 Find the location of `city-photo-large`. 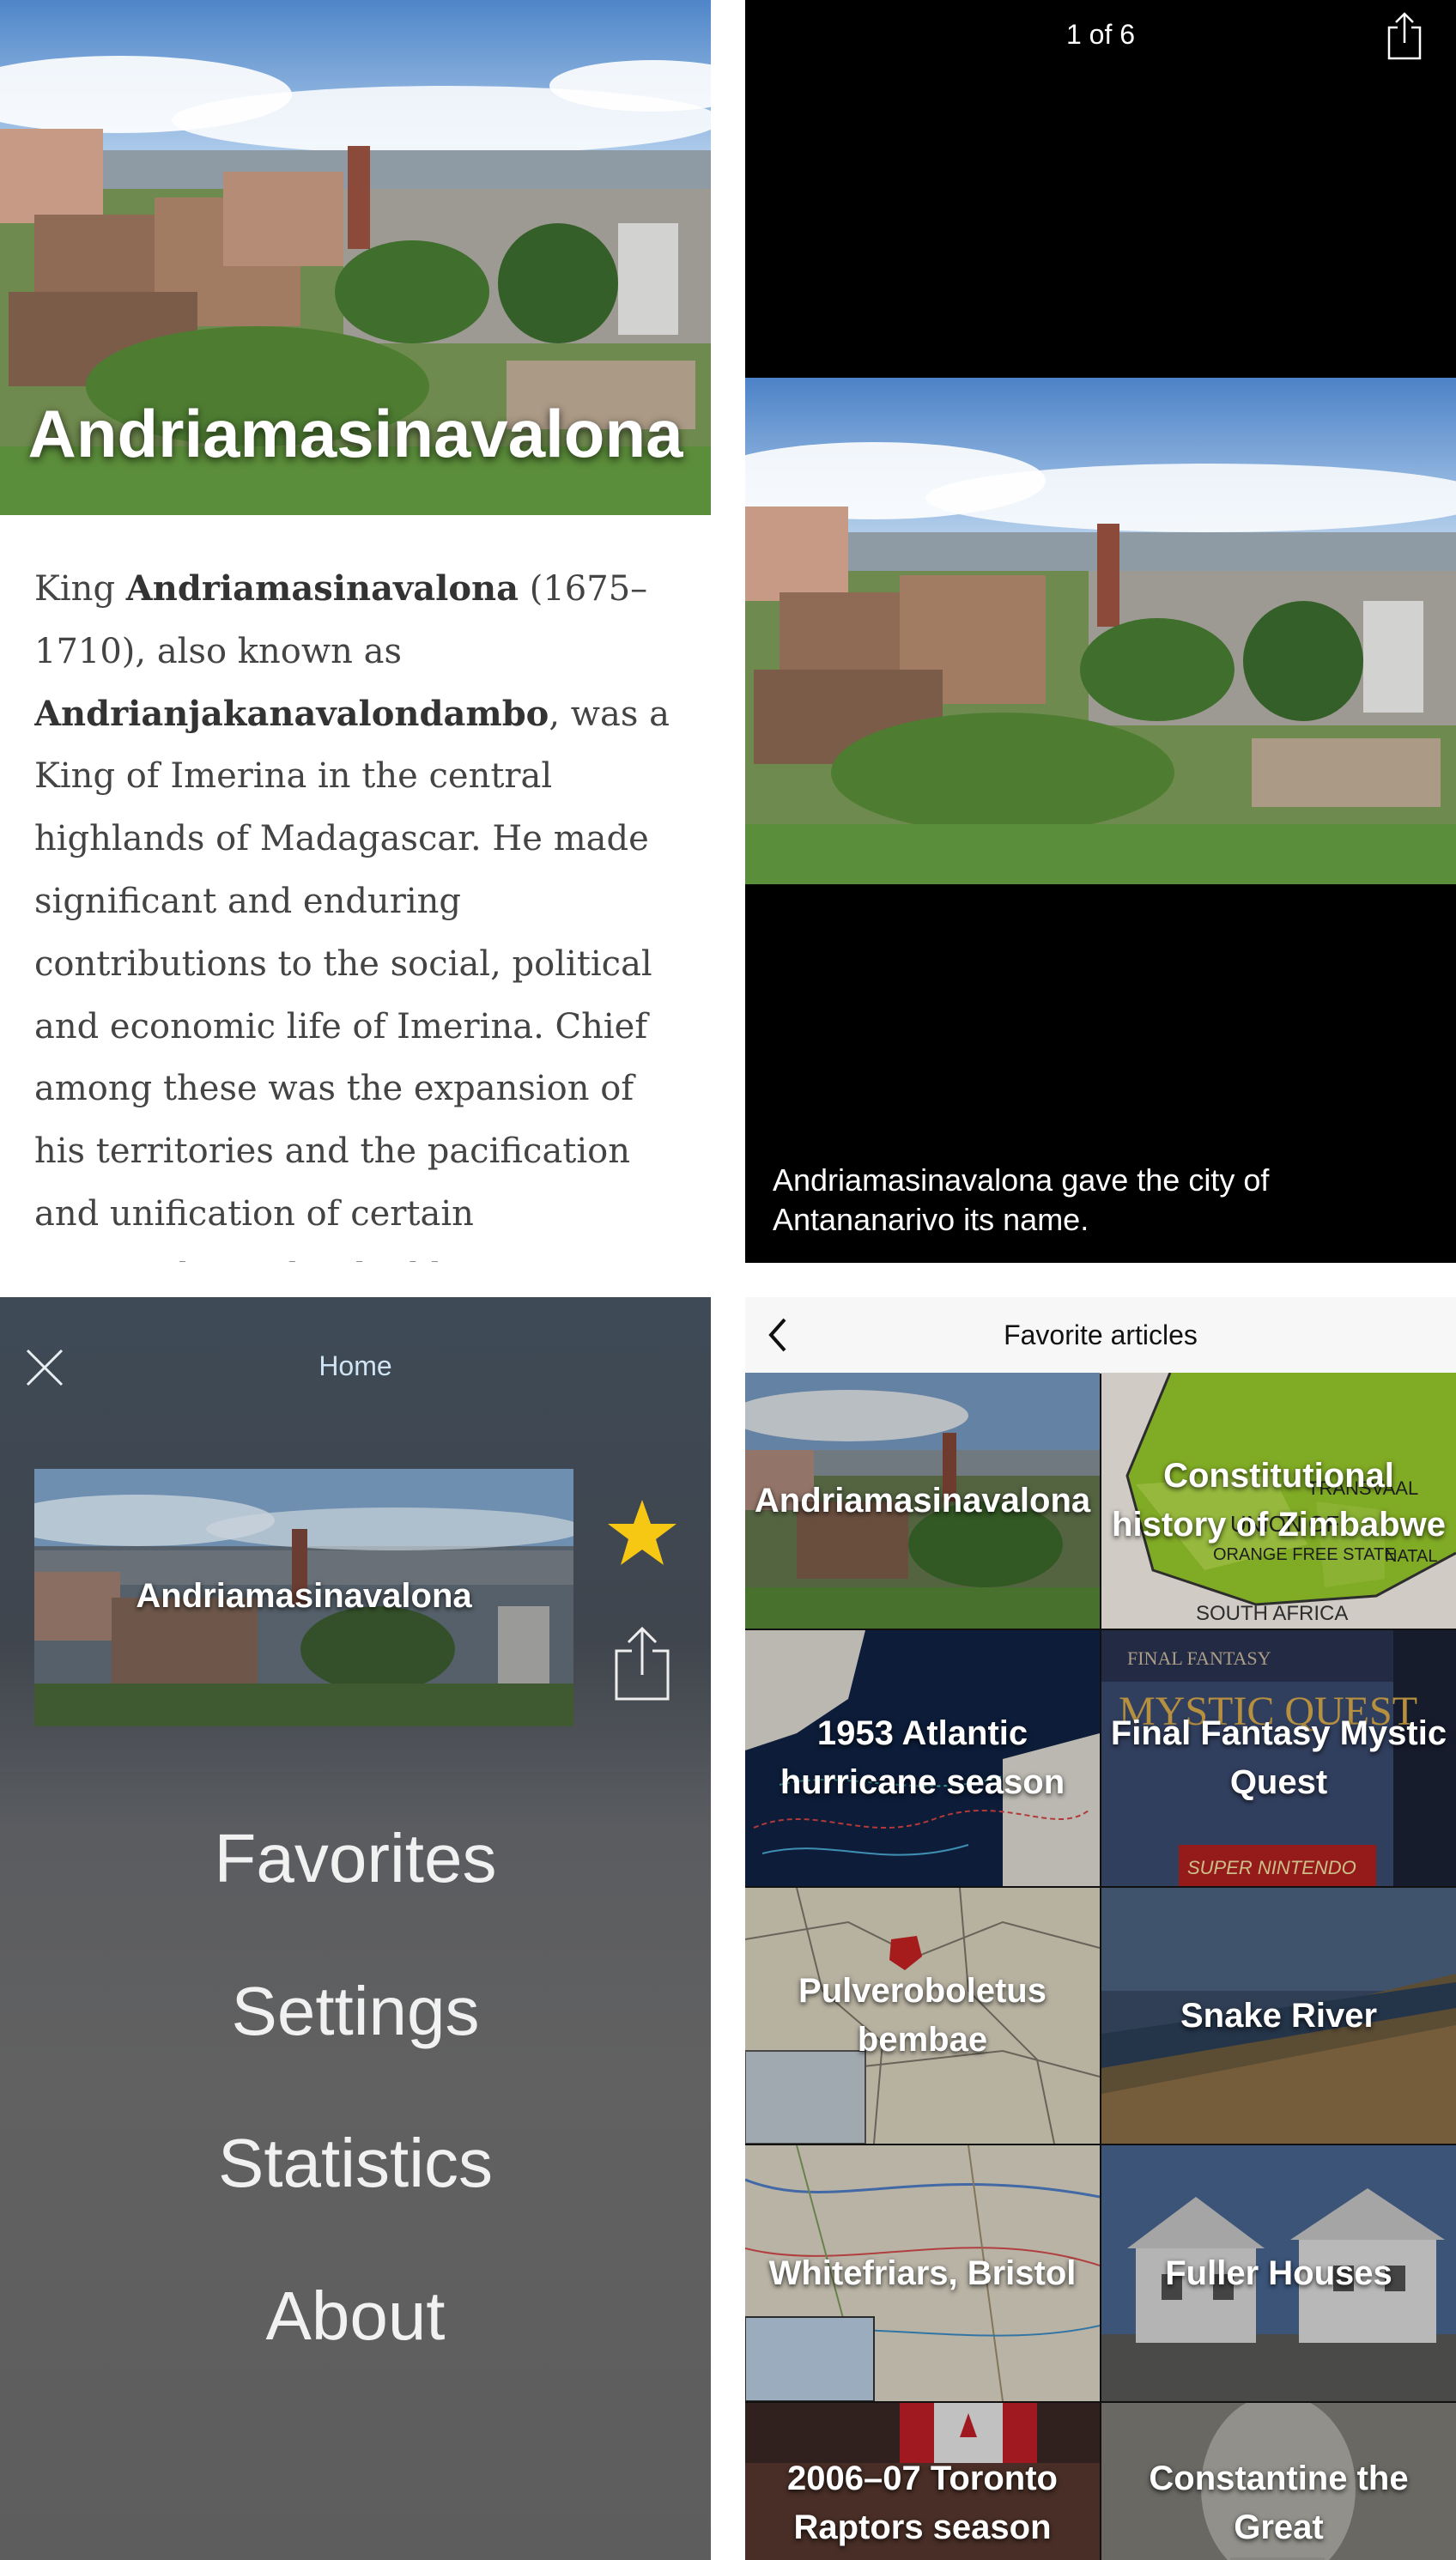

city-photo-large is located at coordinates (1100, 631).